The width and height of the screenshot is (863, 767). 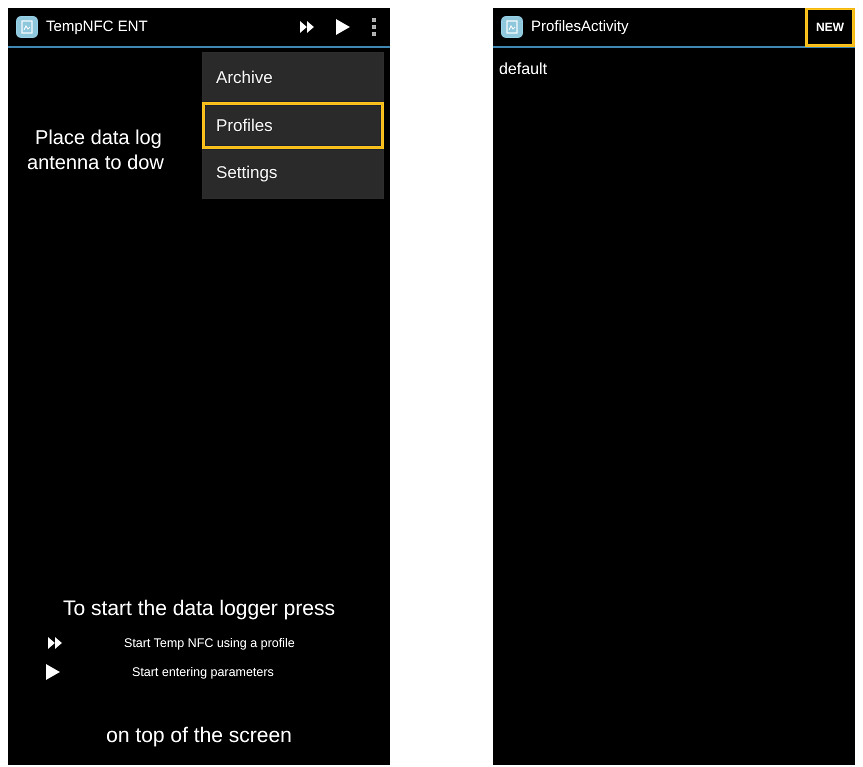 What do you see at coordinates (293, 78) in the screenshot?
I see `menu-item: Archive` at bounding box center [293, 78].